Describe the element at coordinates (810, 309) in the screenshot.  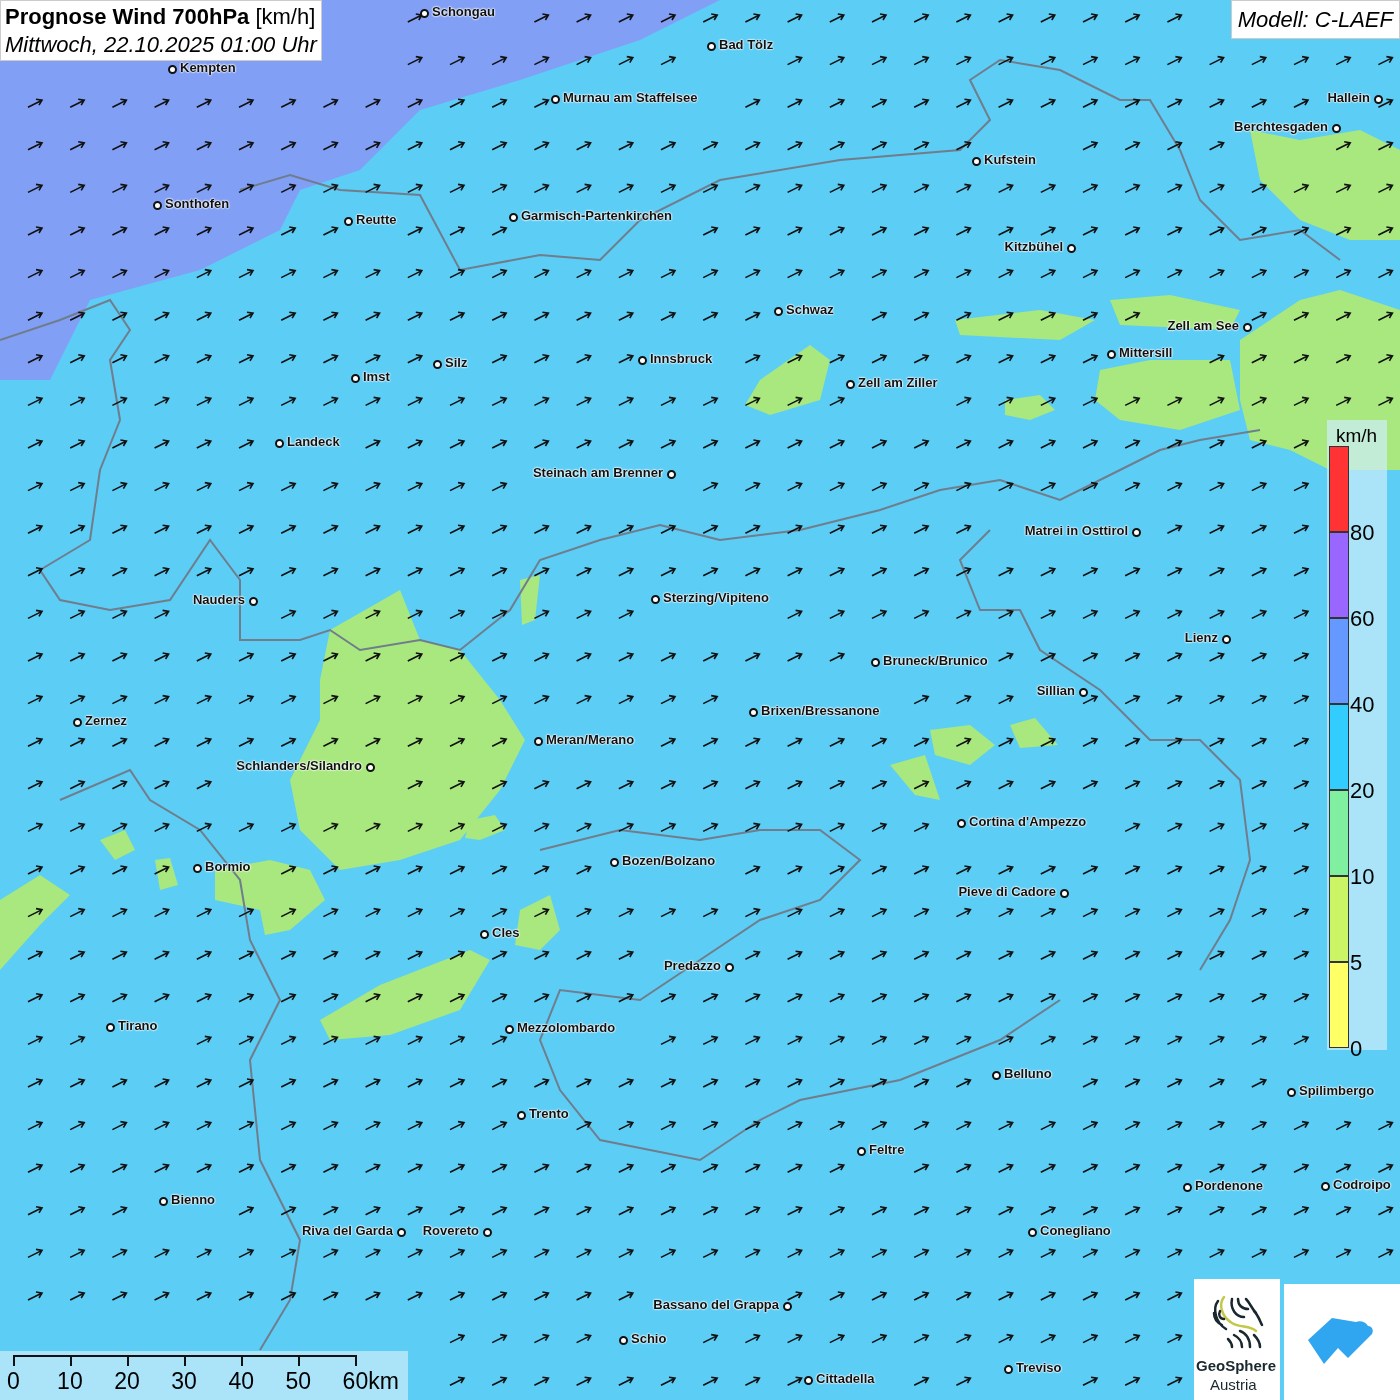
I see `city-label: Schwaz` at that location.